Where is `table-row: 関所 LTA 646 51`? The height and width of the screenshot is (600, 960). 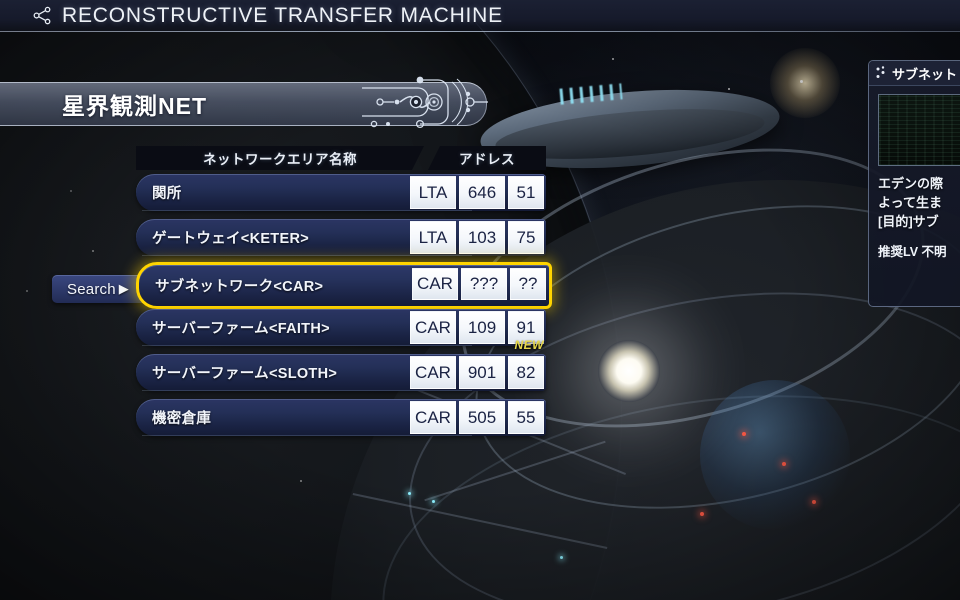
table-row: 関所 LTA 646 51 is located at coordinates (341, 192).